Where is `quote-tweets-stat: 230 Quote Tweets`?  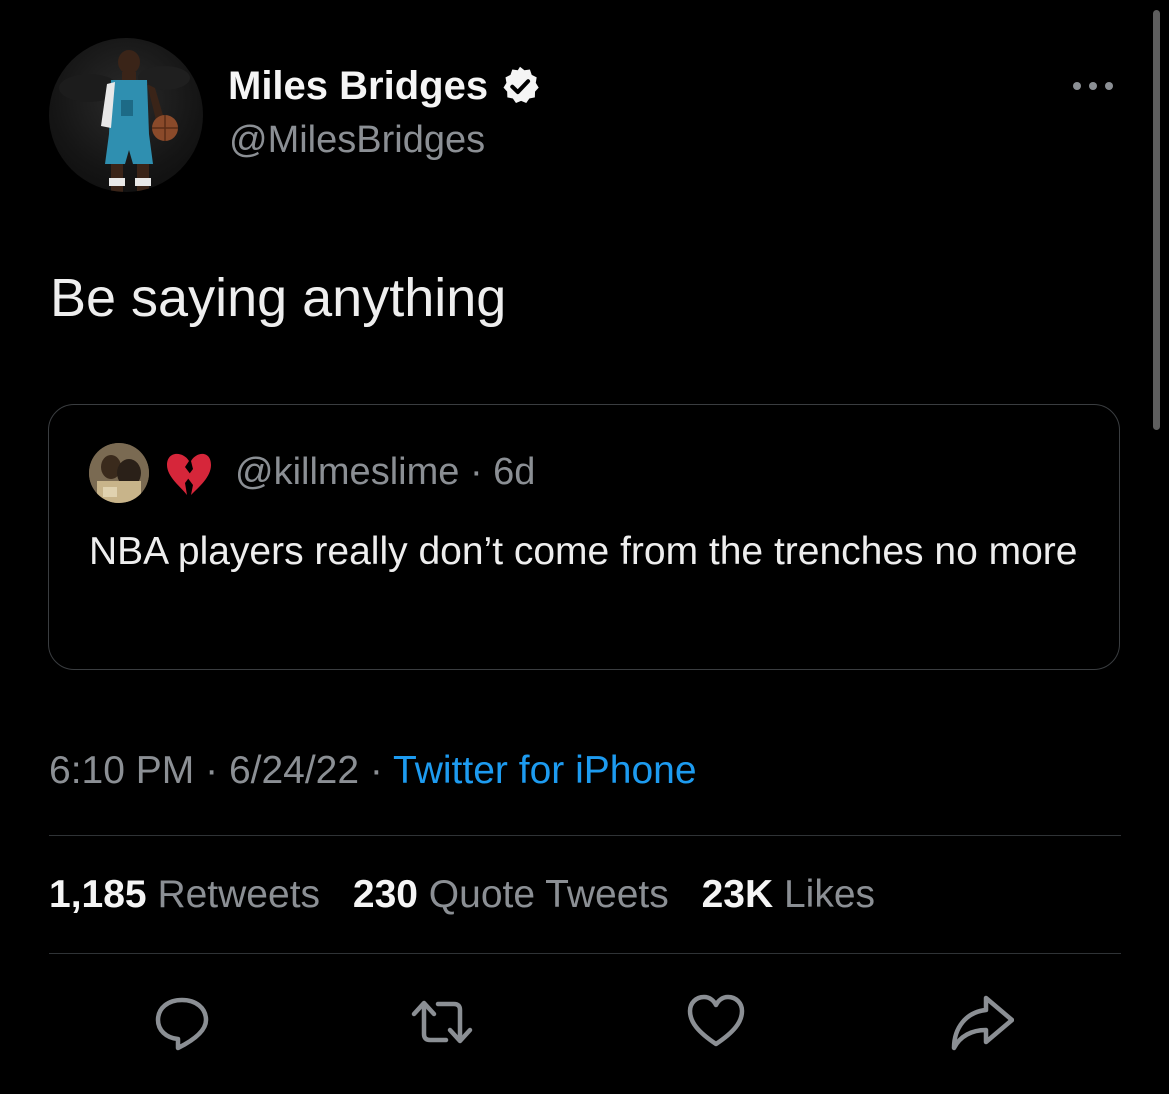 quote-tweets-stat: 230 Quote Tweets is located at coordinates (511, 894).